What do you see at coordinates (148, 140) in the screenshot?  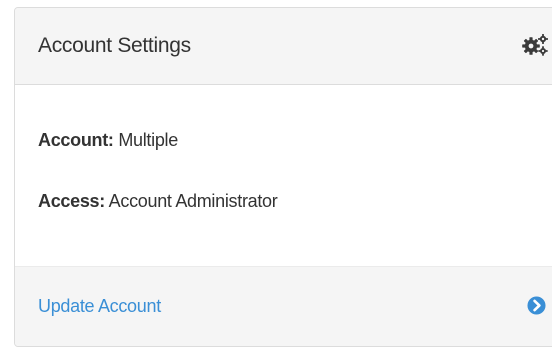 I see `account-value: Multiple` at bounding box center [148, 140].